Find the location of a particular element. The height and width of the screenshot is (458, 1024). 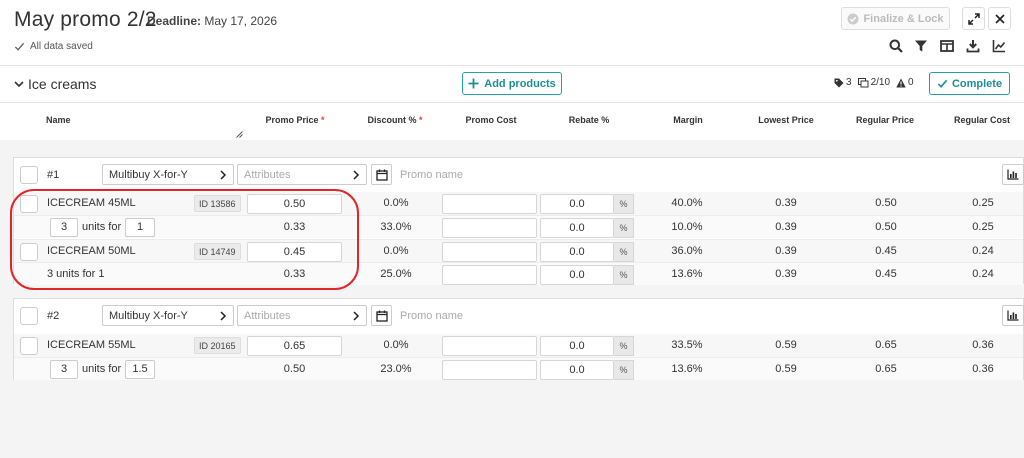

promo-number: #2 is located at coordinates (53, 316).